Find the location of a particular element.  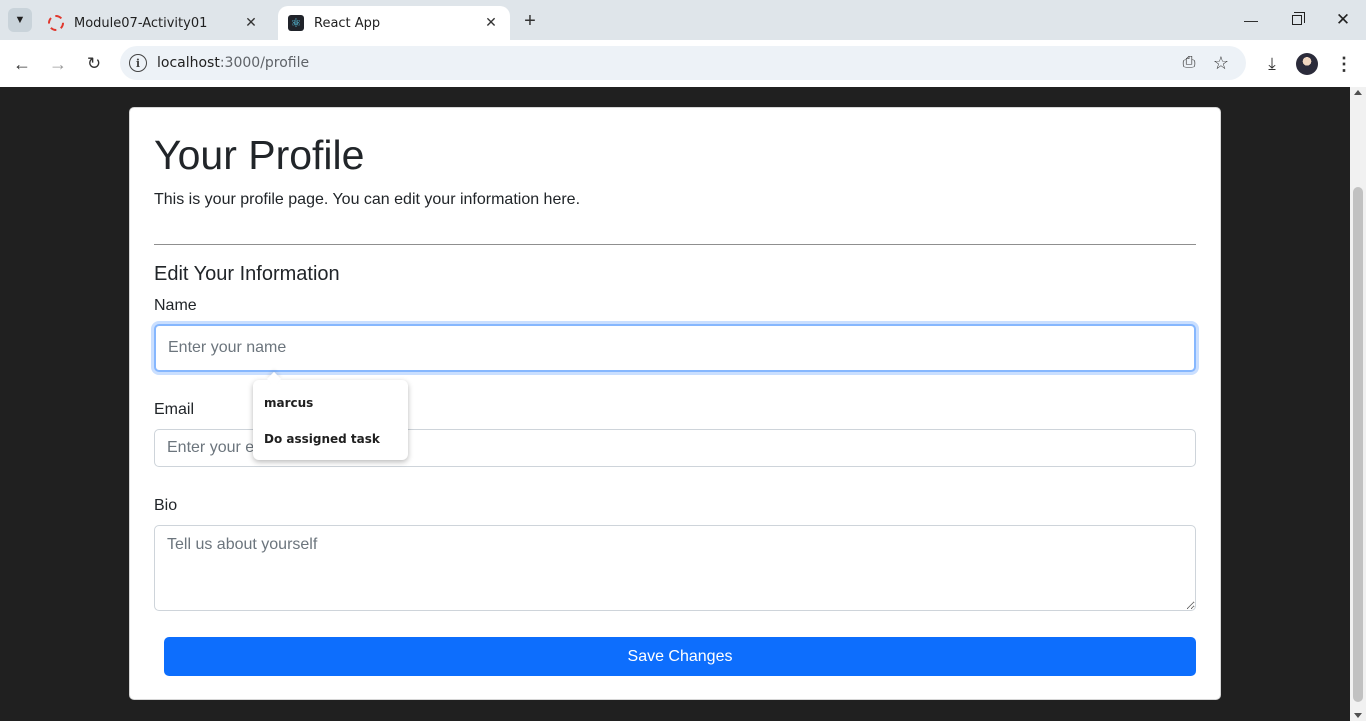

page-scrollbar is located at coordinates (1358, 404).